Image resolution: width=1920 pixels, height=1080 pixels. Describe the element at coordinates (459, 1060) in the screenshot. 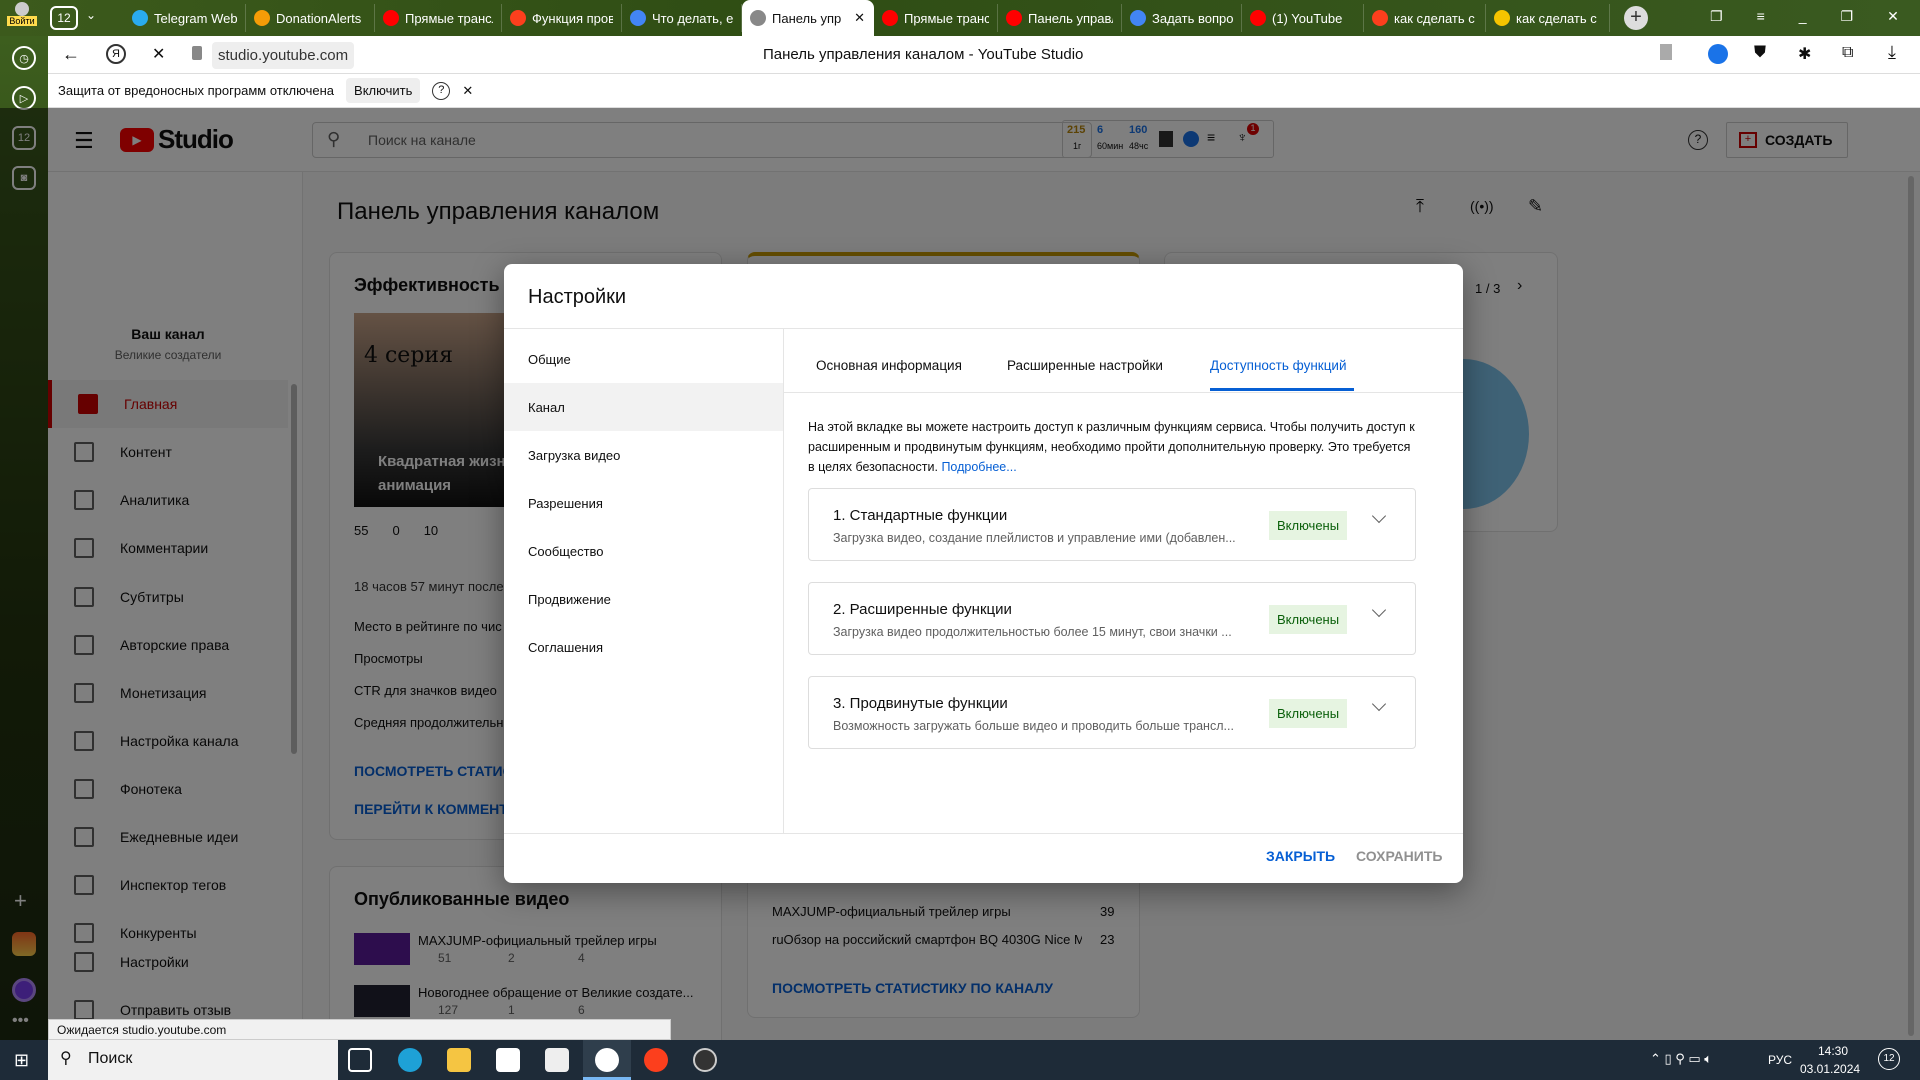

I see `file-explorer-icon` at that location.